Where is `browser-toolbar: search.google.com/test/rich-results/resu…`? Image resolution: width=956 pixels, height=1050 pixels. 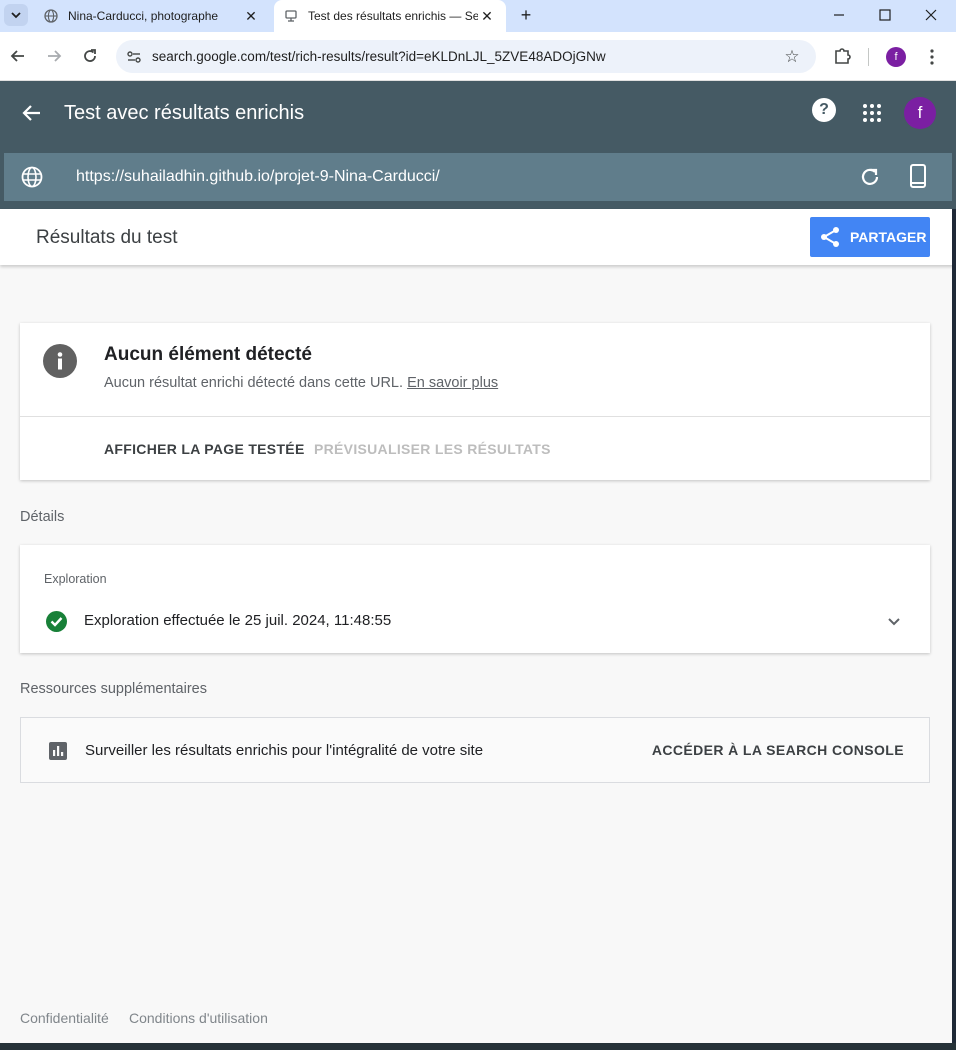 browser-toolbar: search.google.com/test/rich-results/resu… is located at coordinates (478, 56).